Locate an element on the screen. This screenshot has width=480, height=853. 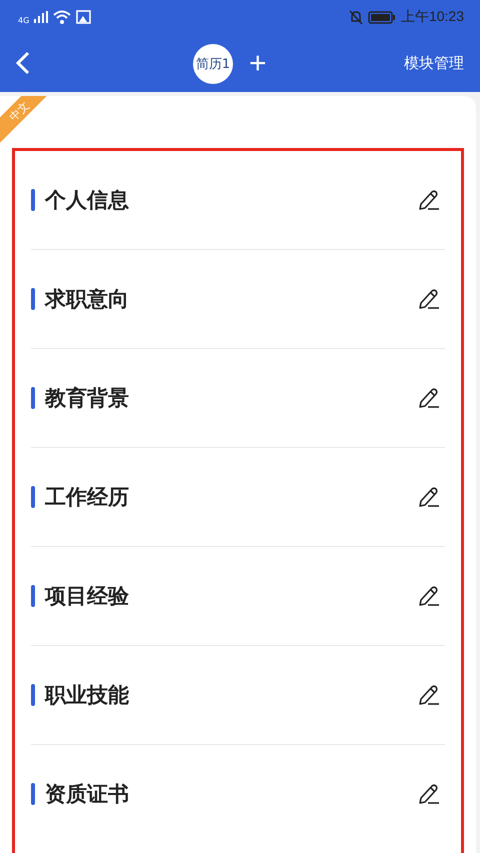
section-title: 个人信息 is located at coordinates (87, 200).